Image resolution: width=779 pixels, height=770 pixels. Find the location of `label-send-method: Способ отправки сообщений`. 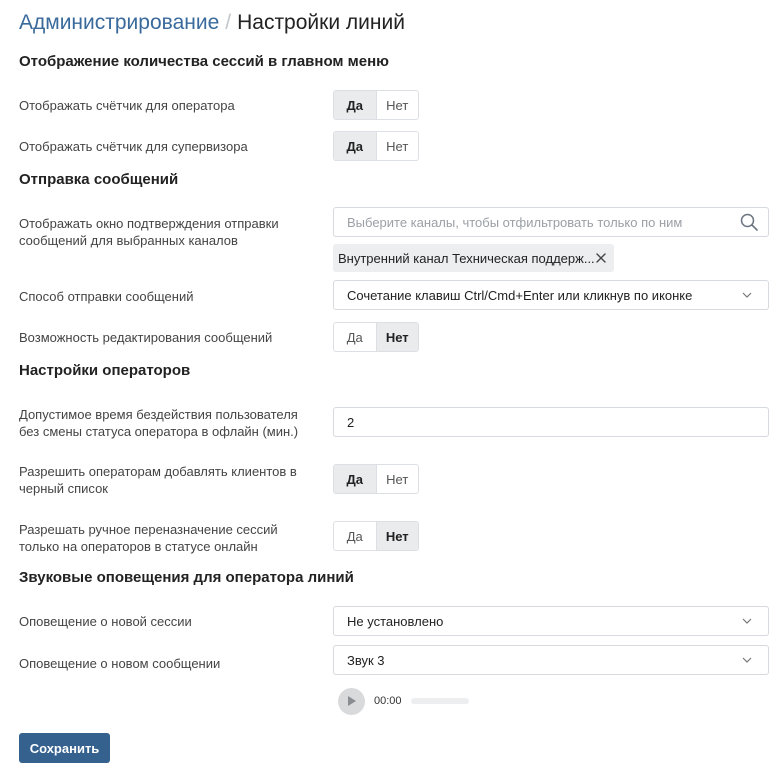

label-send-method: Способ отправки сообщений is located at coordinates (106, 296).